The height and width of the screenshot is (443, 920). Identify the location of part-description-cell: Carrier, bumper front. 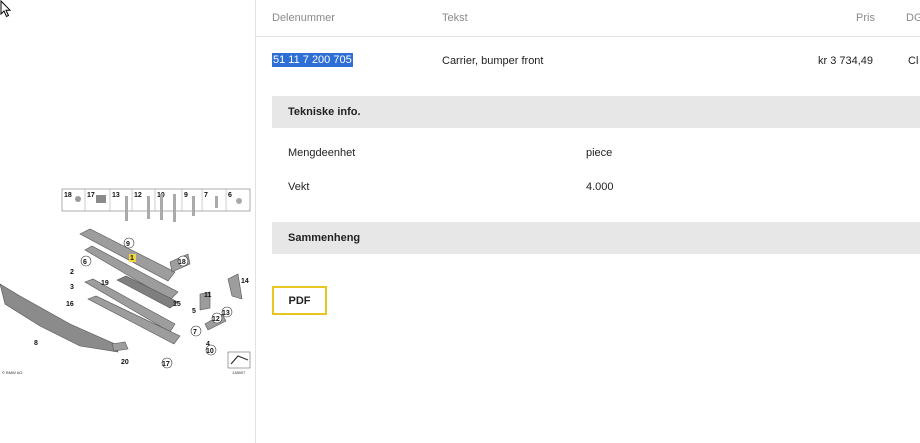
(493, 61).